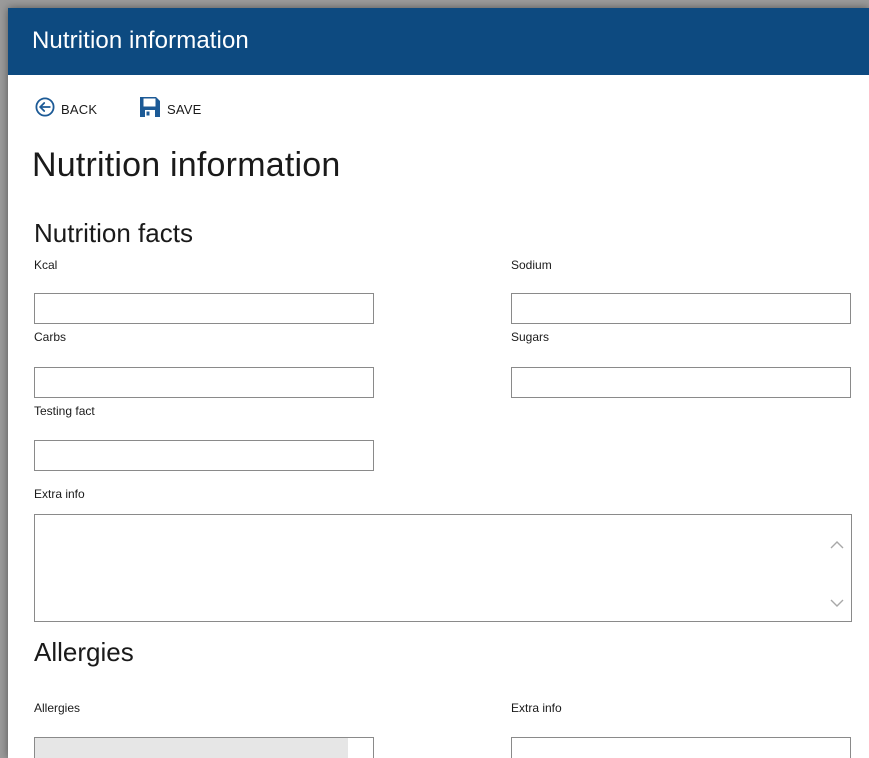  What do you see at coordinates (184, 109) in the screenshot?
I see `save-label: SAVE` at bounding box center [184, 109].